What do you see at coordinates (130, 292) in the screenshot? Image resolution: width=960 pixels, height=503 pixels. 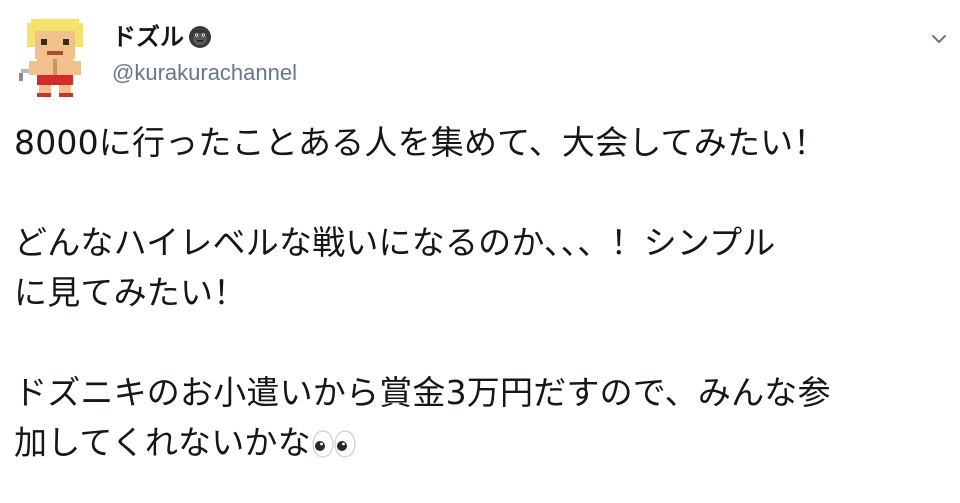 I see `tweet-line: に見てみたい！` at bounding box center [130, 292].